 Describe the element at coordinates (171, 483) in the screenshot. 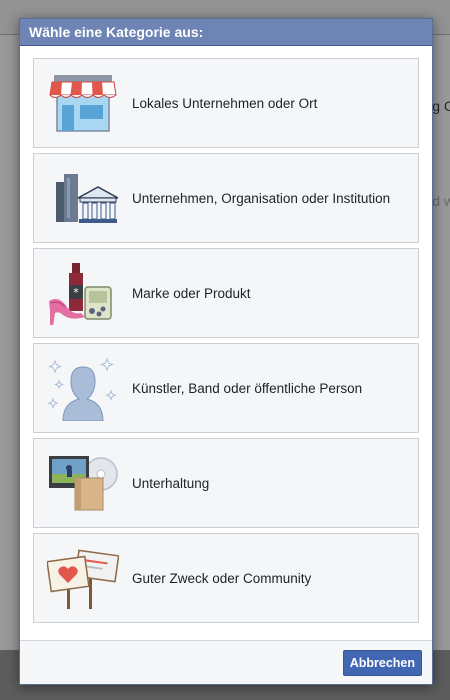

I see `category-label: Unterhaltung` at that location.